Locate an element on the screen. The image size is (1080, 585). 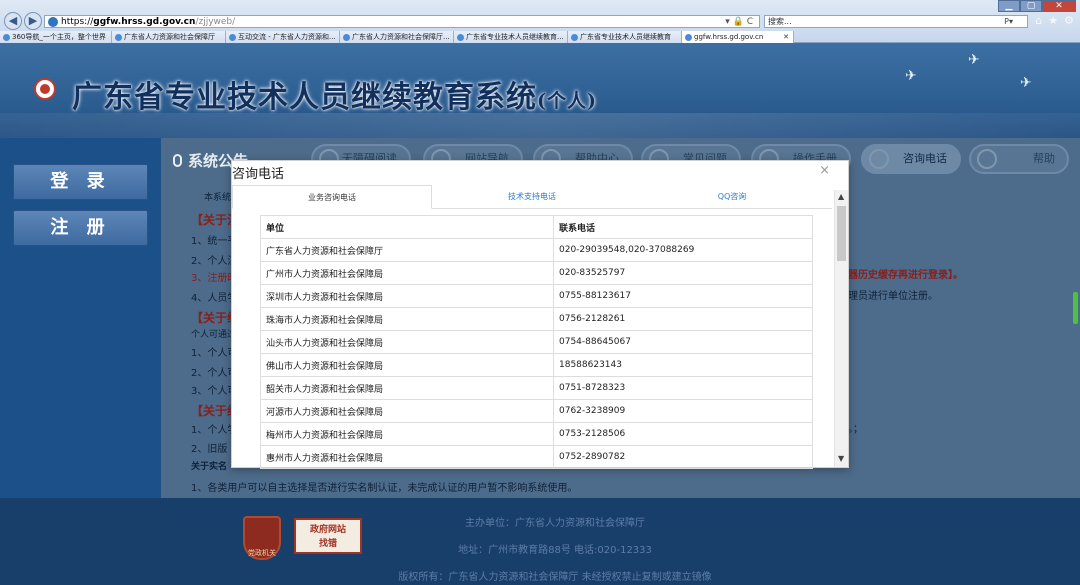
url-protocol: https:// is located at coordinates (77, 21).